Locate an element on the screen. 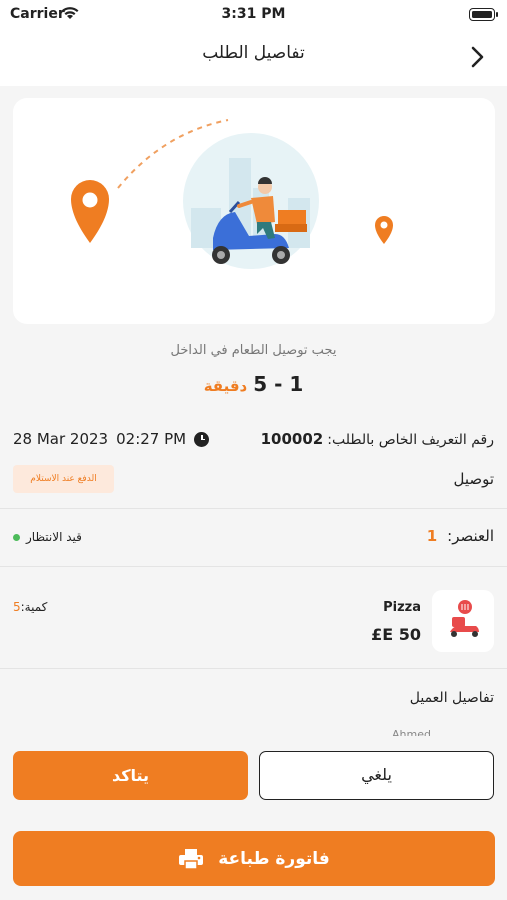 This screenshot has width=507, height=900. product-name: Pizza is located at coordinates (402, 607).